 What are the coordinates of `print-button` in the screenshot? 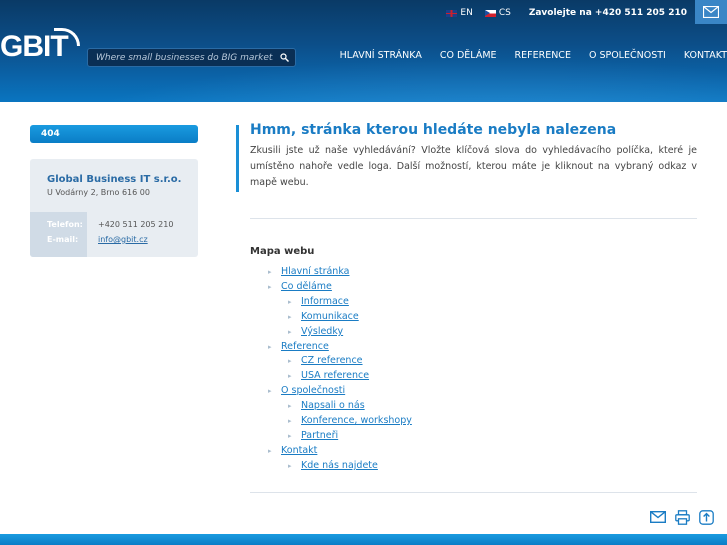 It's located at (682, 517).